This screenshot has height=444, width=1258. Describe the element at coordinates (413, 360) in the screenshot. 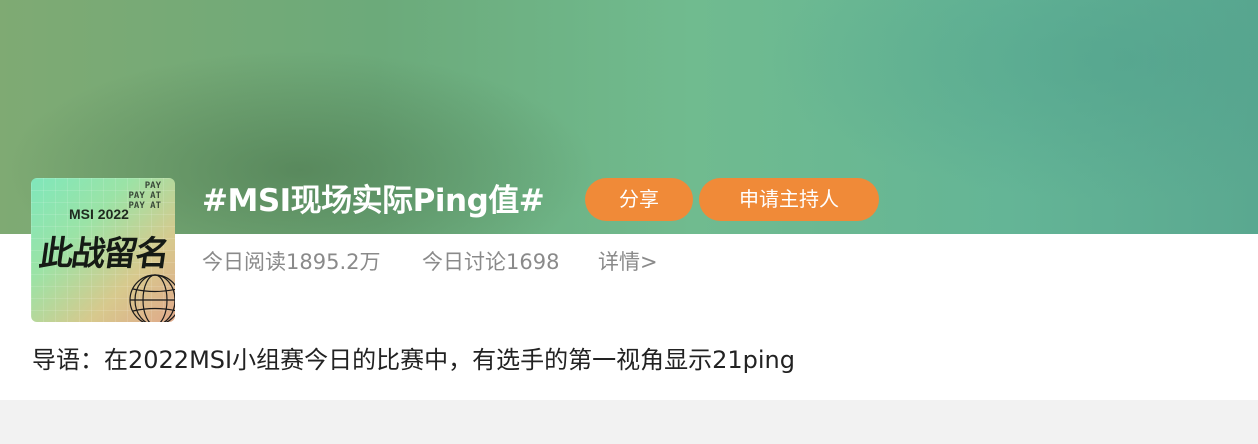

I see `topic-intro: 导语：在2022MSI小组赛今日的比赛中，有选手的第一视角显示21ping` at that location.